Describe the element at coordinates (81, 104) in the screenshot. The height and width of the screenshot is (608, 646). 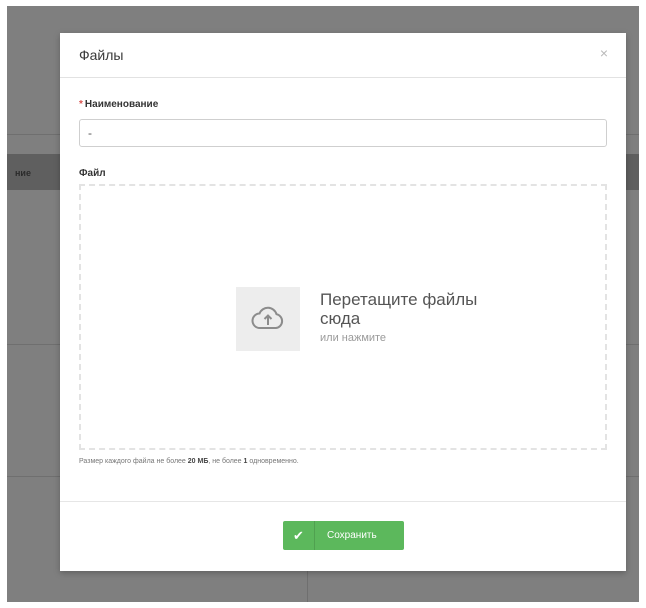
I see `required-marker: *` at that location.